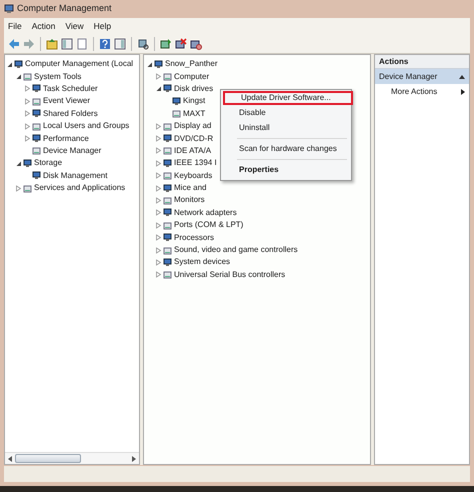  What do you see at coordinates (286, 128) in the screenshot?
I see `menu-item: Uninstall` at bounding box center [286, 128].